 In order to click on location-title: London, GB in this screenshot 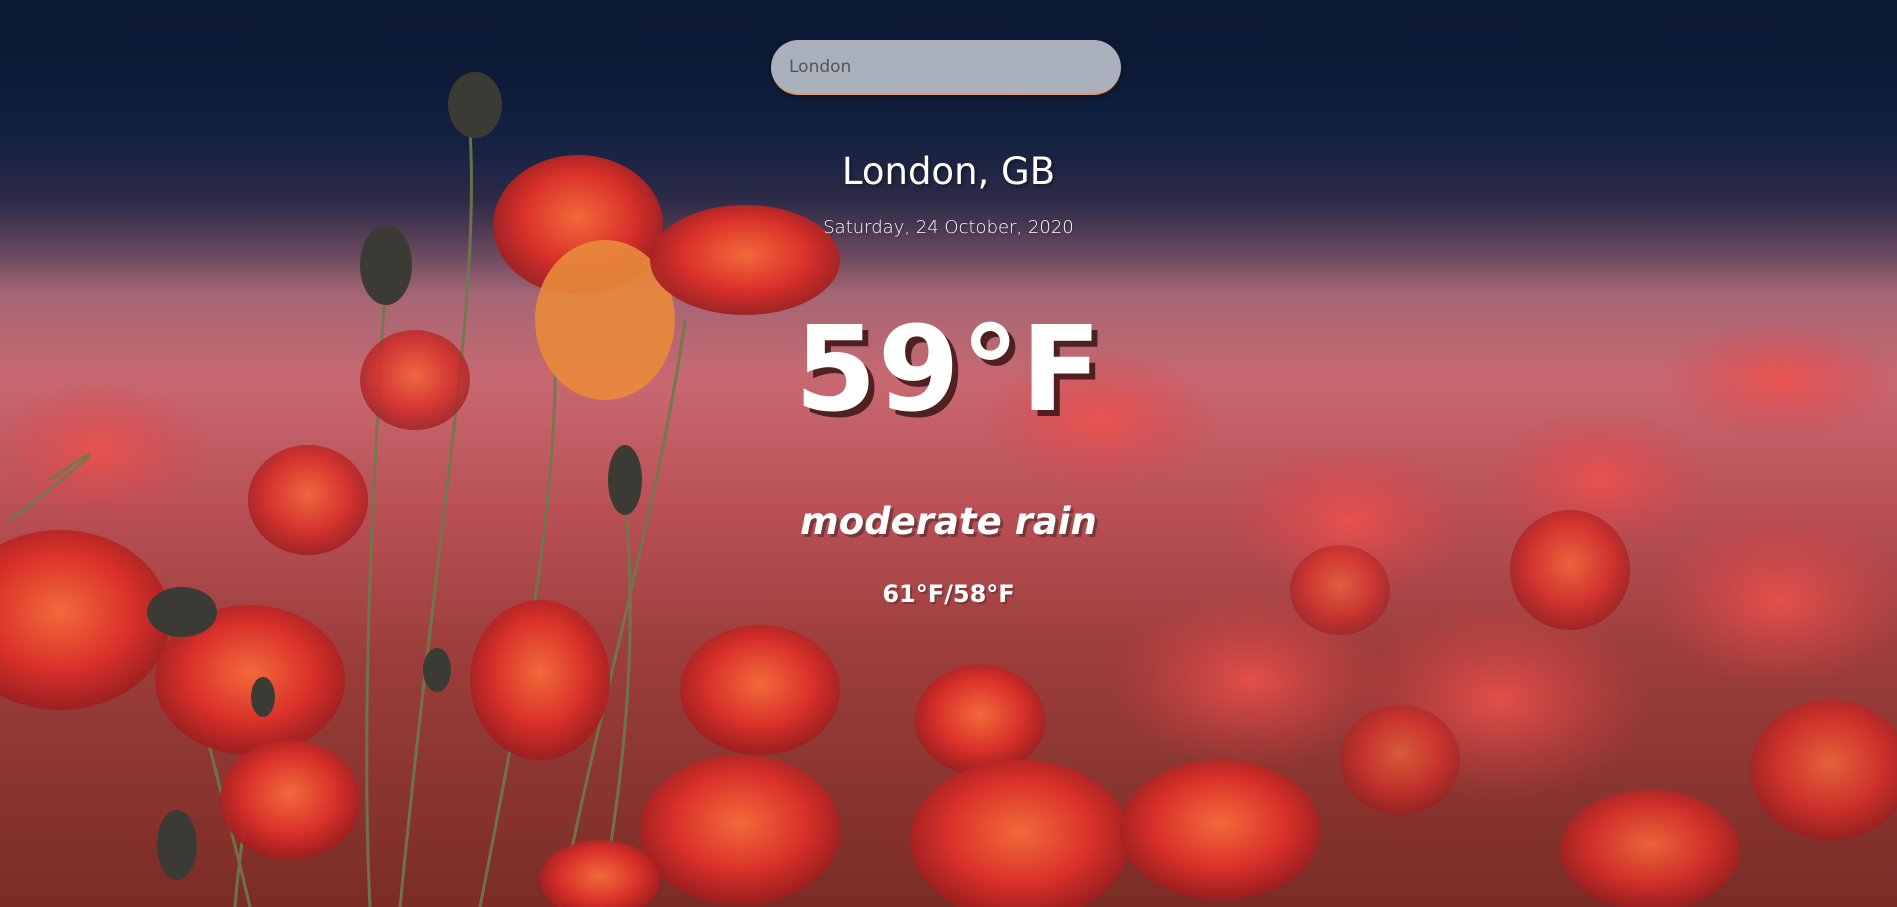, I will do `click(948, 171)`.